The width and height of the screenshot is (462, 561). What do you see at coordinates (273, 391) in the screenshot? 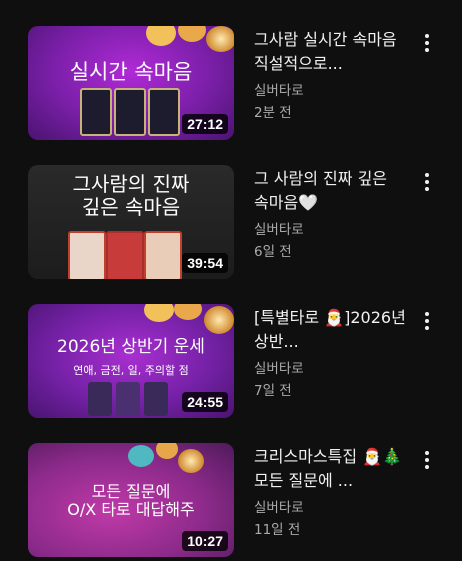
I see `upload-age: 7일 전` at bounding box center [273, 391].